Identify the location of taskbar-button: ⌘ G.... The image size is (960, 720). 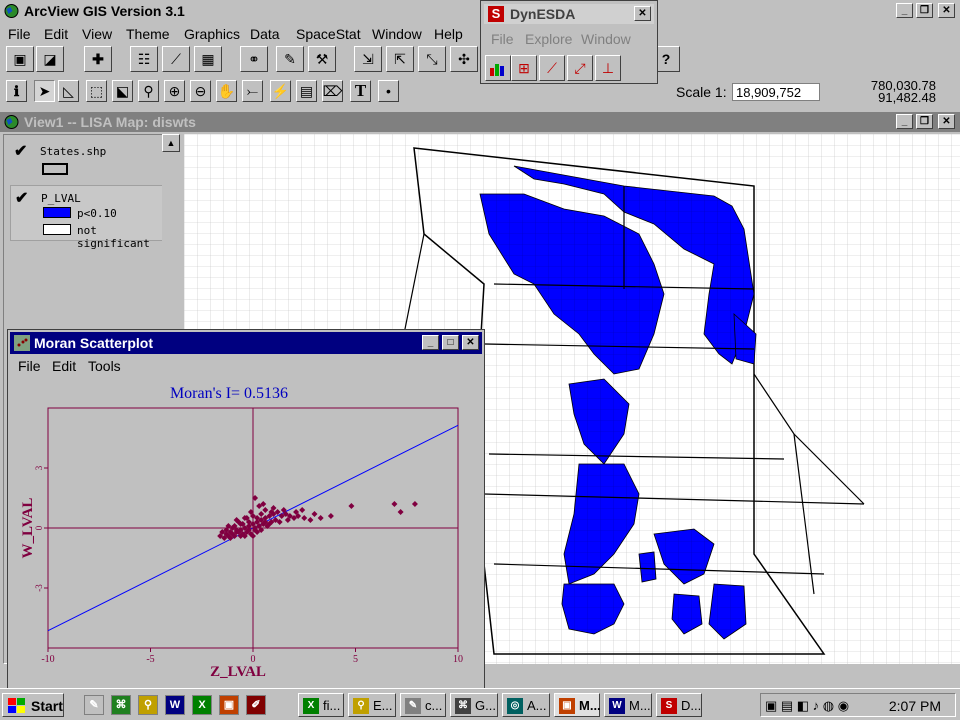
(474, 705).